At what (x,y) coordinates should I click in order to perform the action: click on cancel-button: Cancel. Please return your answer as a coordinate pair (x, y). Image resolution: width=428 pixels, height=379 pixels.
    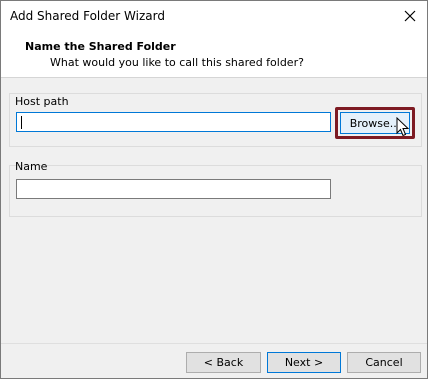
    Looking at the image, I should click on (384, 362).